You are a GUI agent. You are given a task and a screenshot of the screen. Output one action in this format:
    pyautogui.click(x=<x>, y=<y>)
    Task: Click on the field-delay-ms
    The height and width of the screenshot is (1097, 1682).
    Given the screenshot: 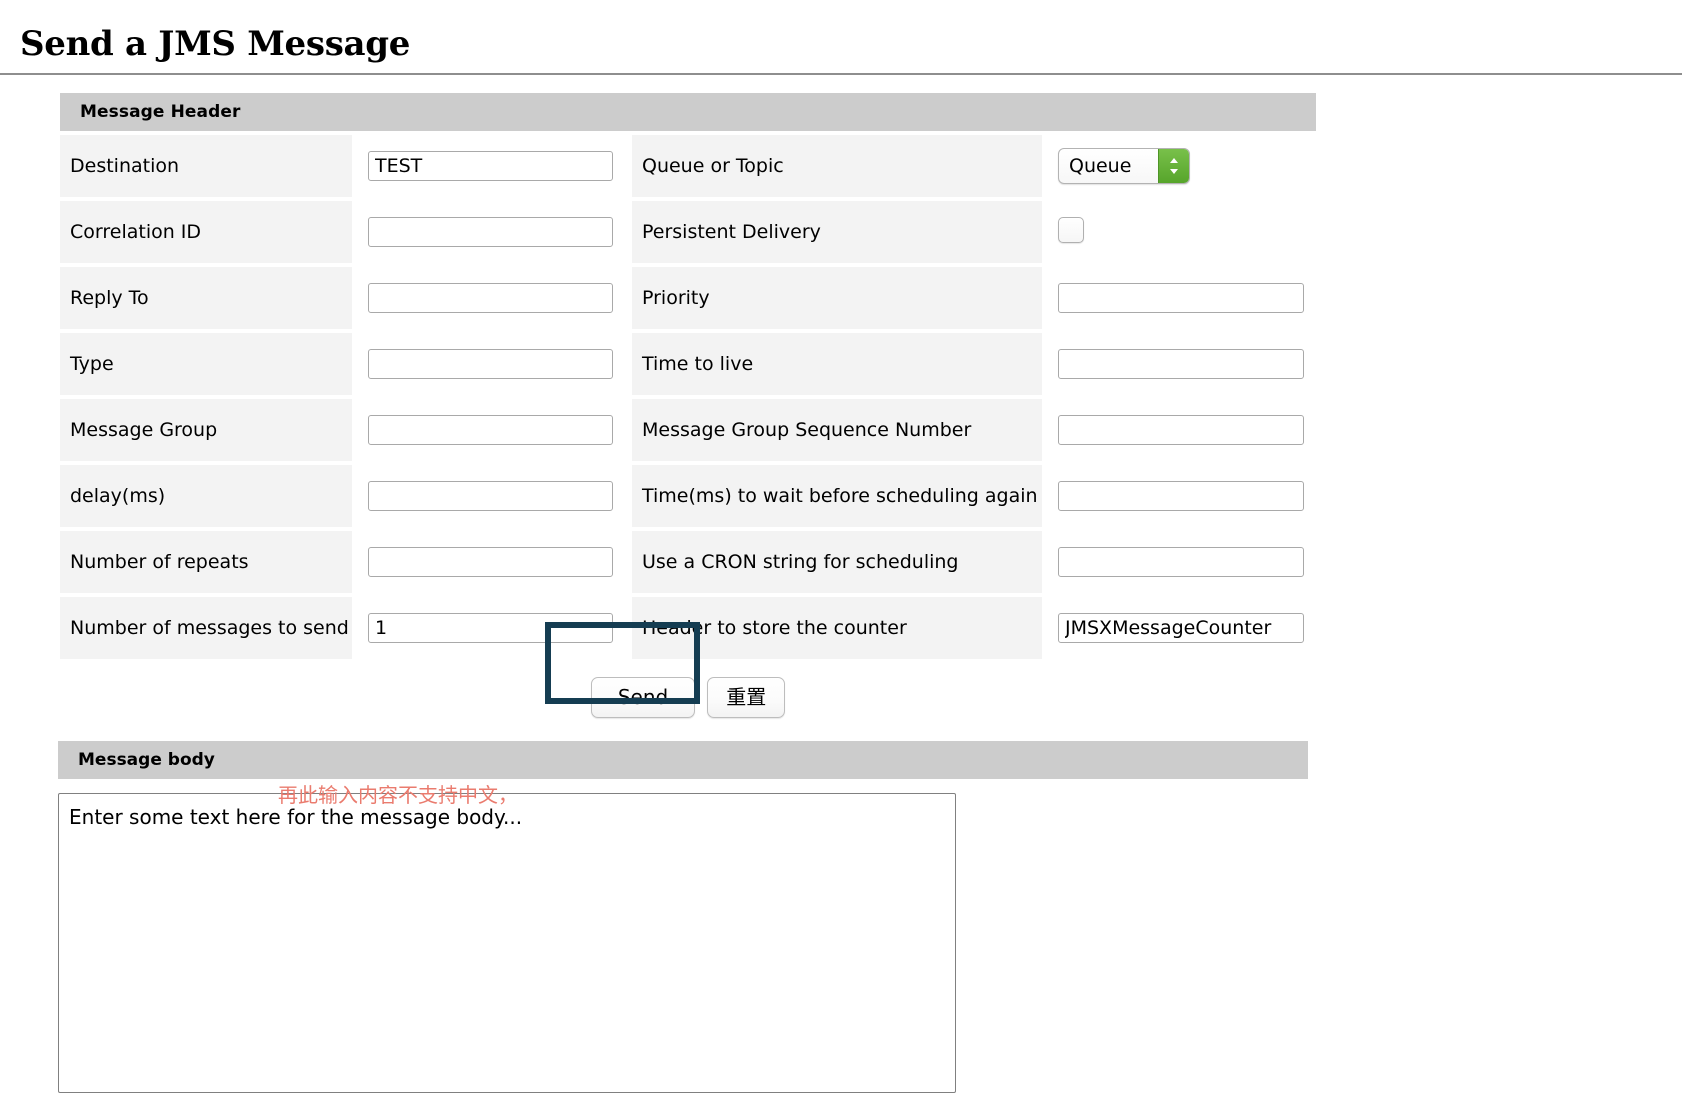 What is the action you would take?
    pyautogui.click(x=492, y=496)
    